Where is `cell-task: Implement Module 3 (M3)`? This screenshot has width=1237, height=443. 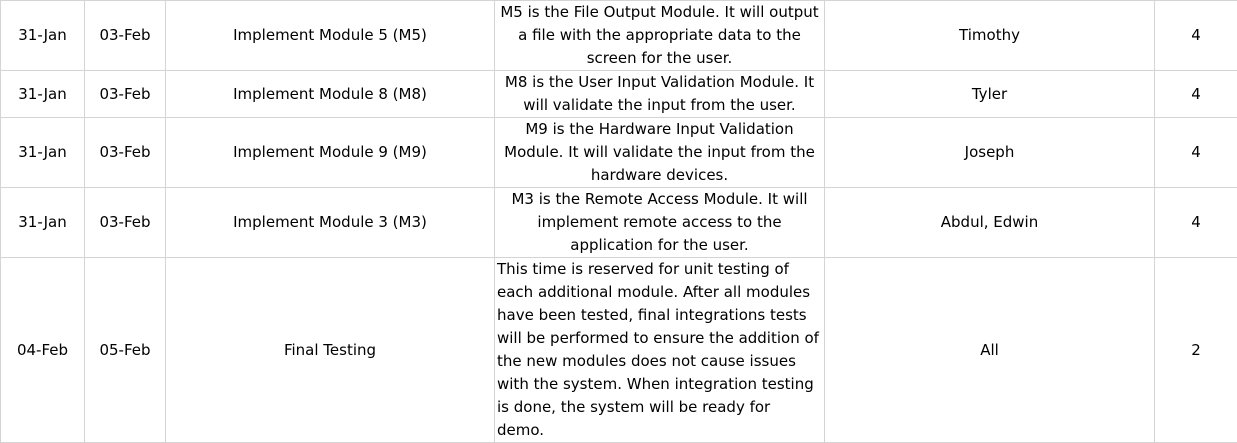
cell-task: Implement Module 3 (M3) is located at coordinates (330, 223).